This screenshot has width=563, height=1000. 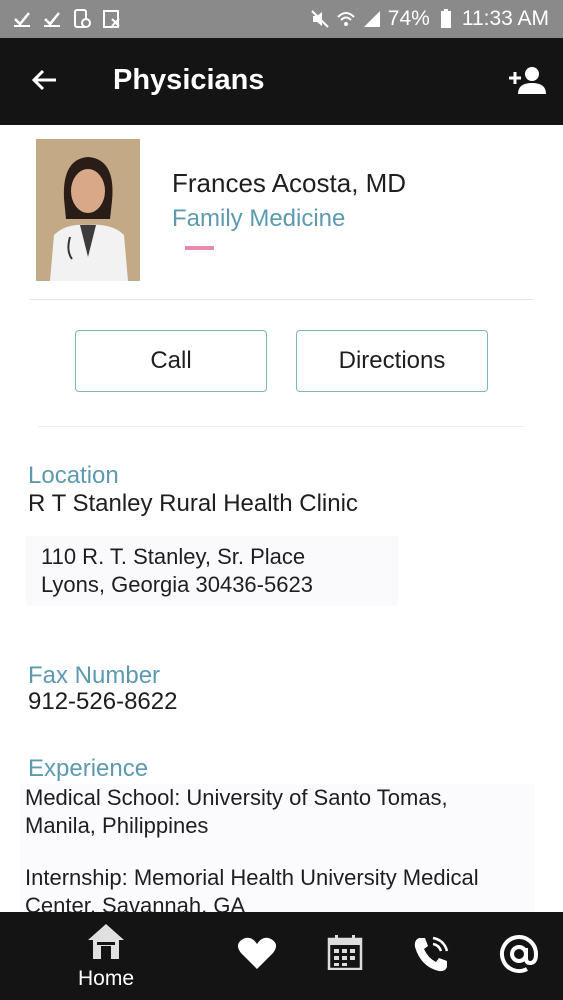 I want to click on app-bar: Physicians, so click(x=281, y=81).